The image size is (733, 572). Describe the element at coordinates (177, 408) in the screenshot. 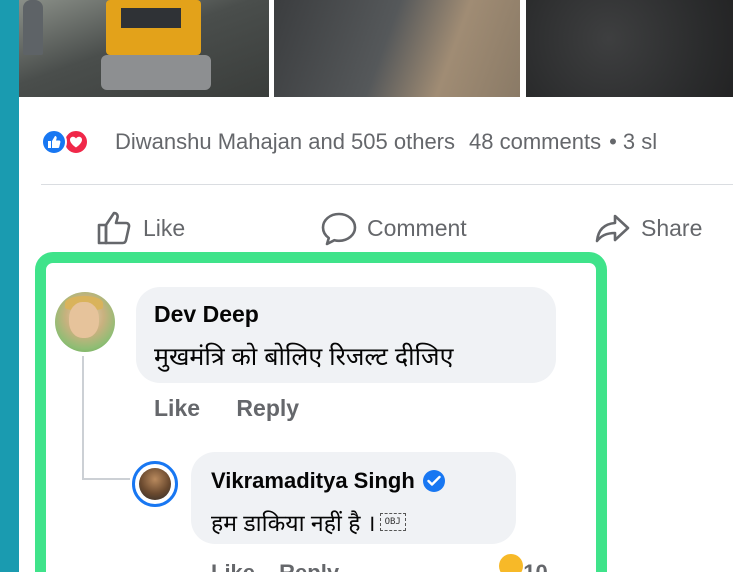

I see `comment-like-button: Like` at that location.